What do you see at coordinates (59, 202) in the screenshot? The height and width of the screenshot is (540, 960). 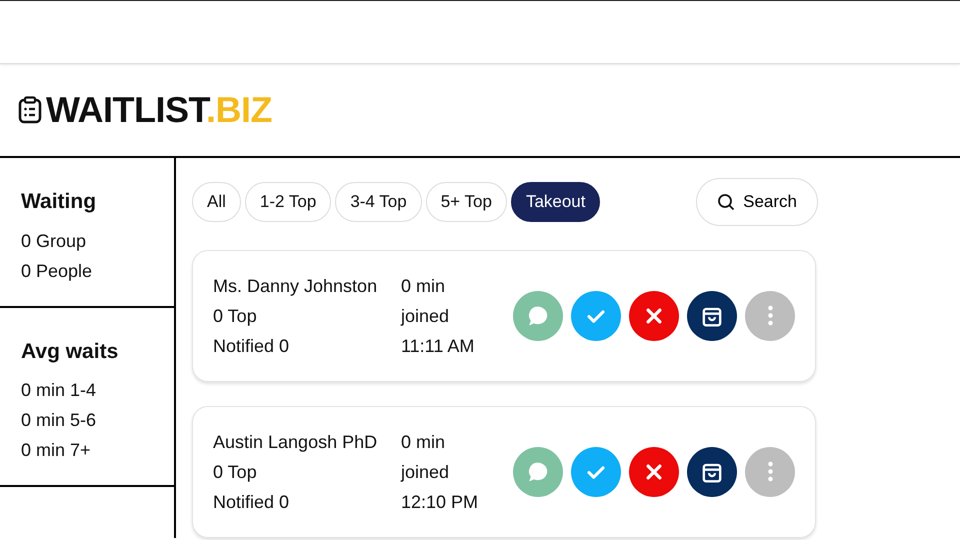 I see `section-title: Waiting` at bounding box center [59, 202].